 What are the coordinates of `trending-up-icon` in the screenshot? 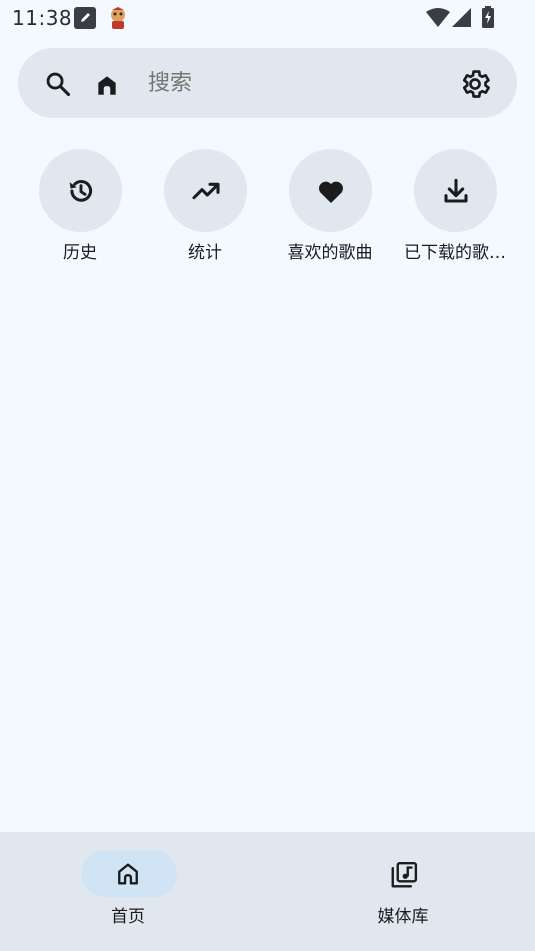 It's located at (206, 191).